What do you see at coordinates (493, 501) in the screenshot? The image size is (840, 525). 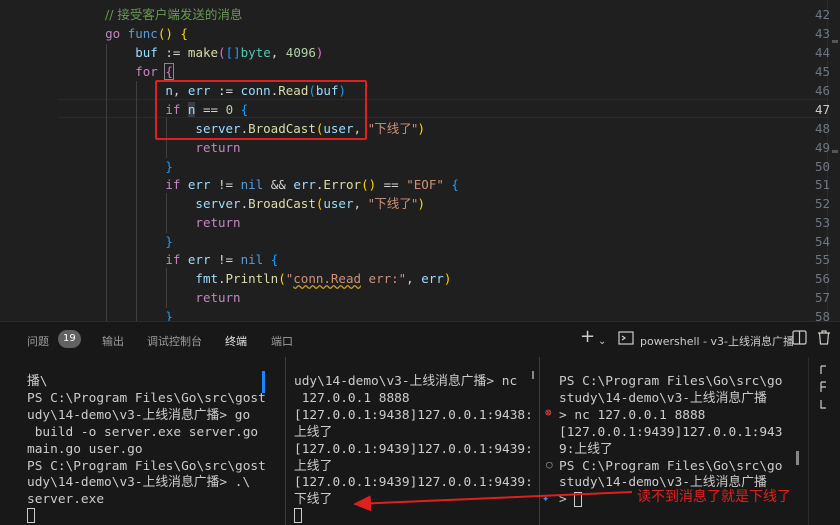 I see `annotation-arrow` at bounding box center [493, 501].